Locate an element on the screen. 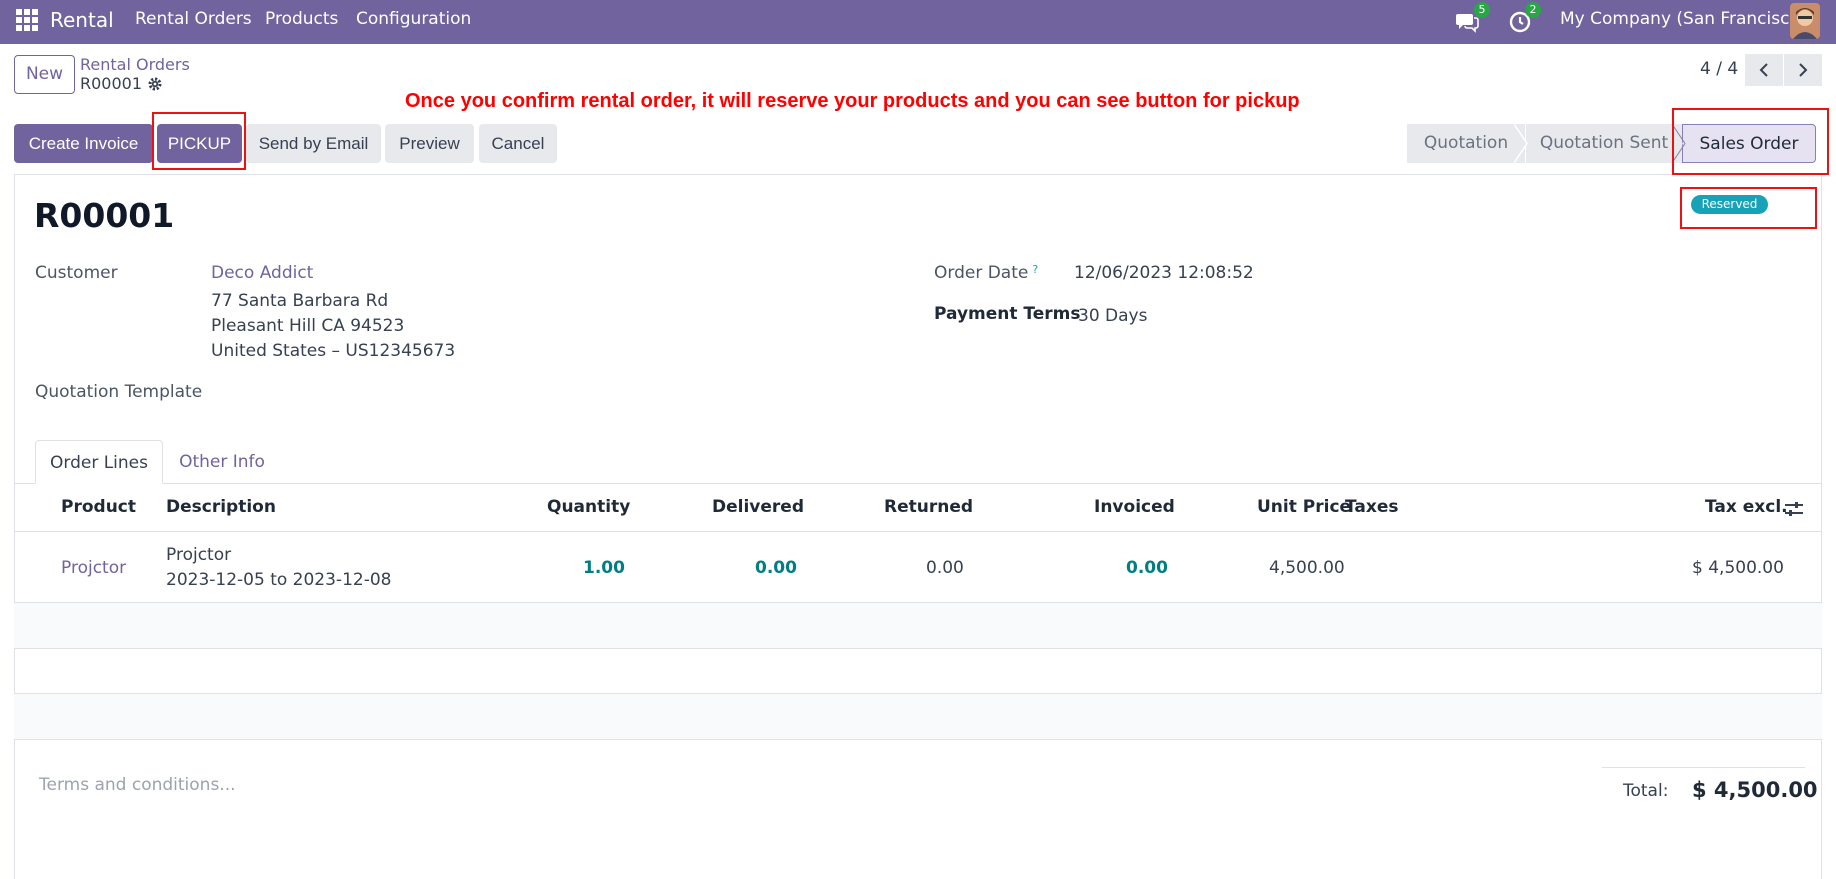 The width and height of the screenshot is (1836, 879). record-title: R00001 is located at coordinates (104, 215).